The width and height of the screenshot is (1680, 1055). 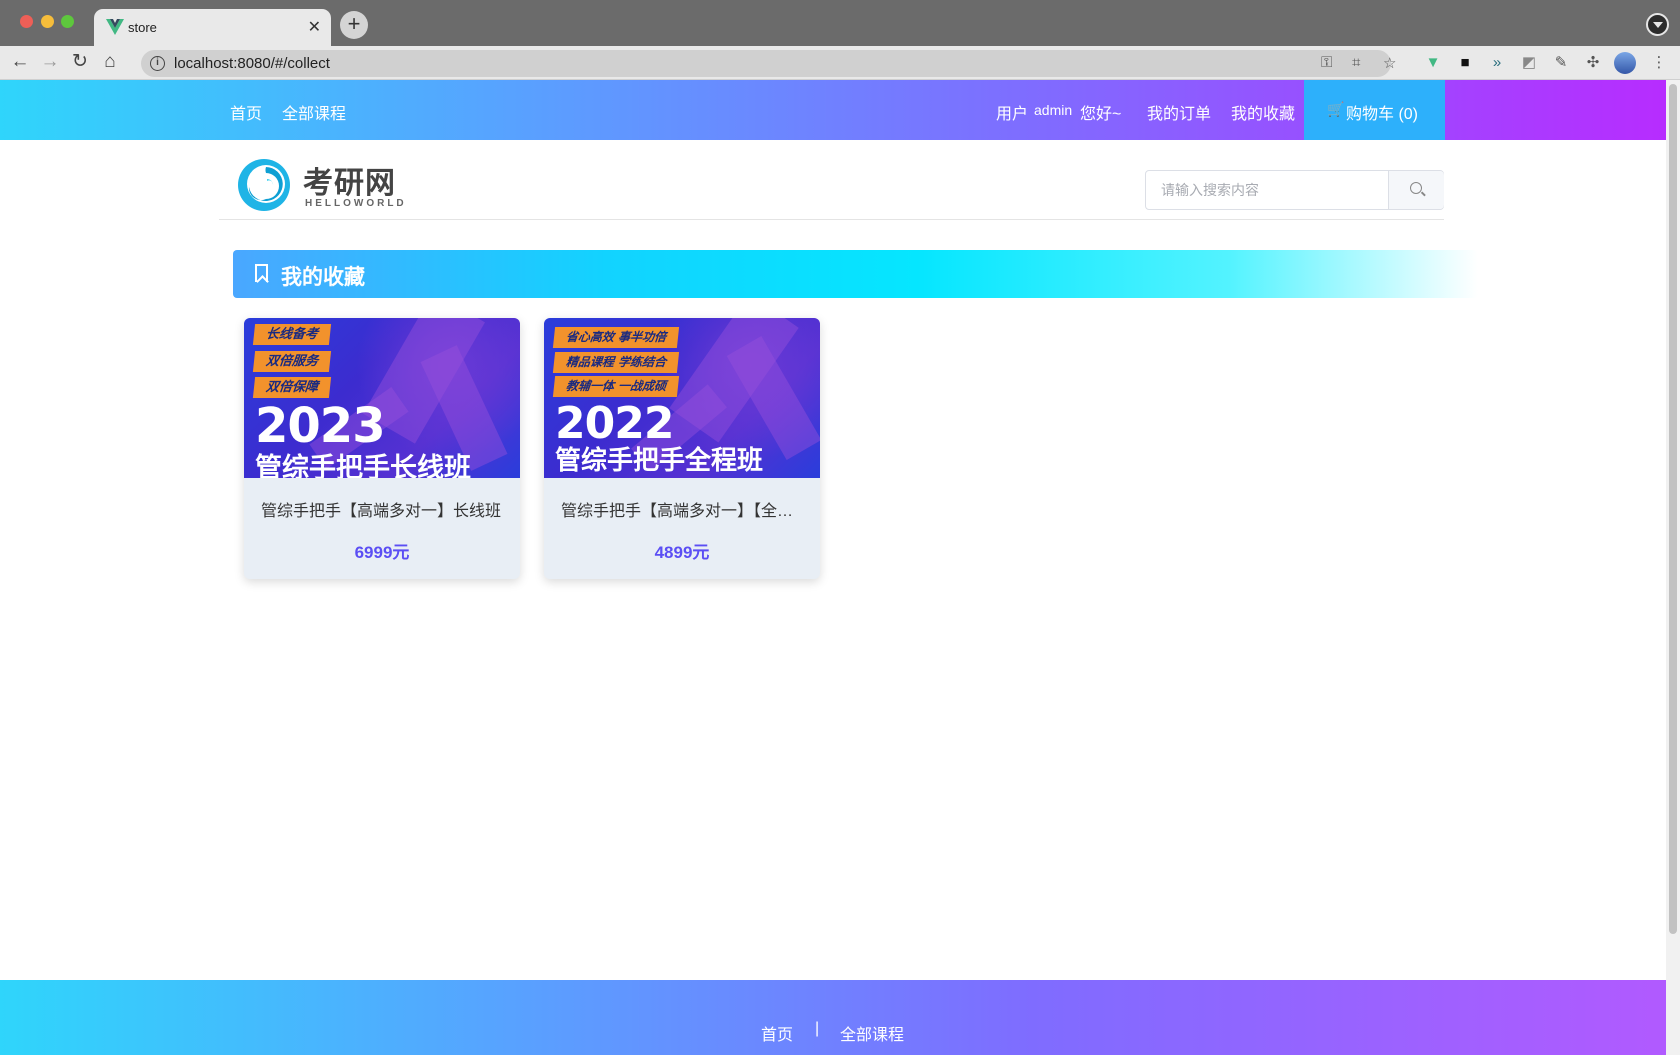 I want to click on scrollbar-thumb, so click(x=1673, y=509).